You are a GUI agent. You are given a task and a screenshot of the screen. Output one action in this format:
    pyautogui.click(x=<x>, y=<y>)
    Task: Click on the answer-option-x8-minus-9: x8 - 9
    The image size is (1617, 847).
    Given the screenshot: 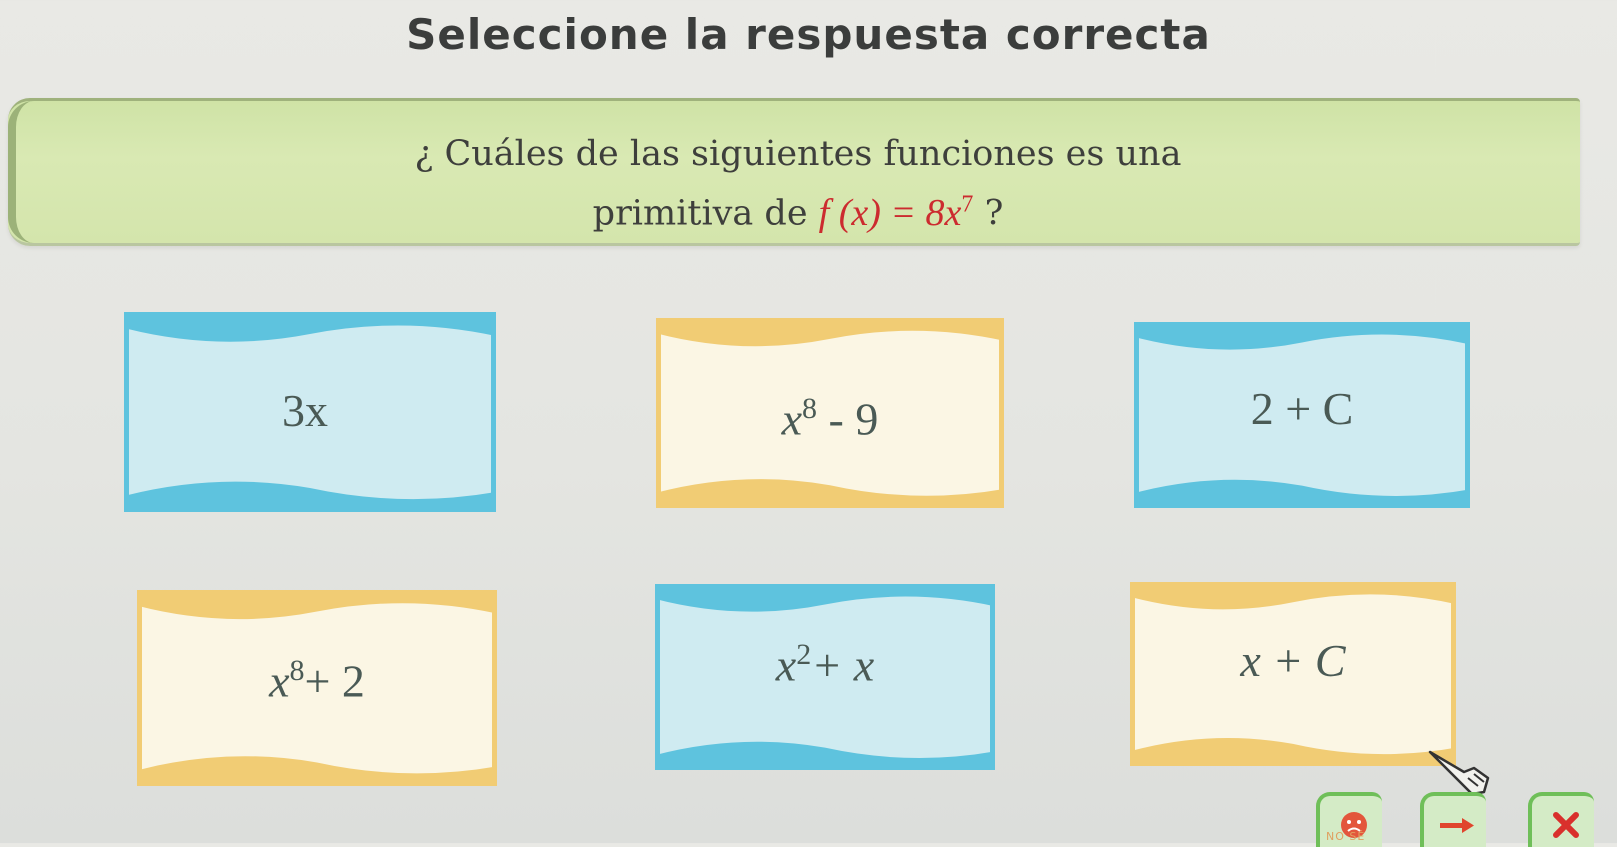 What is the action you would take?
    pyautogui.click(x=830, y=413)
    